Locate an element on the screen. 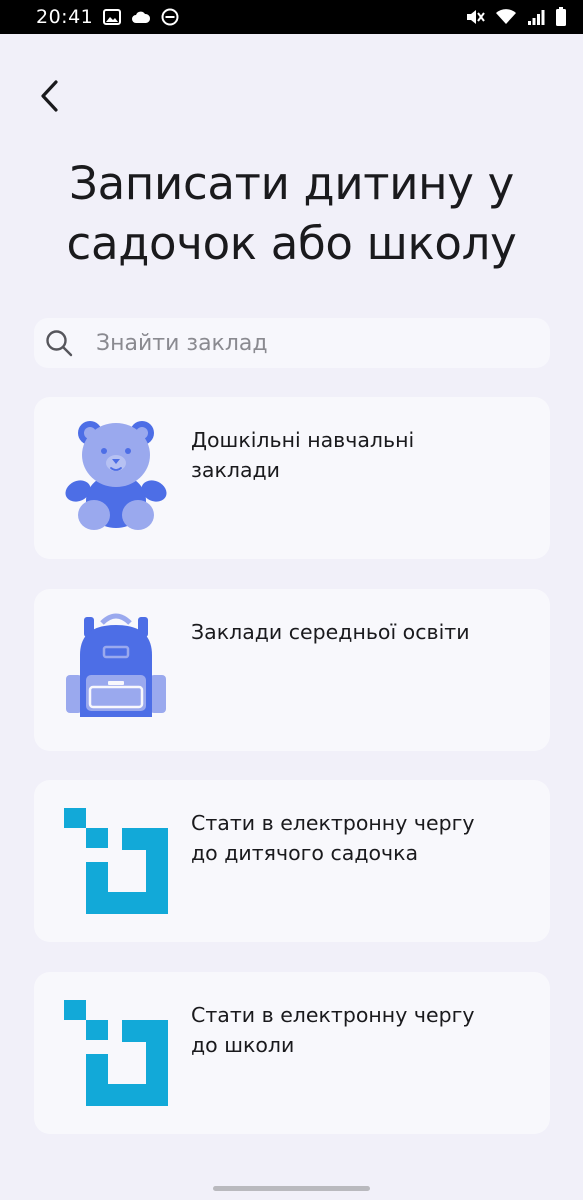 The width and height of the screenshot is (583, 1200). back-button is located at coordinates (50, 98).